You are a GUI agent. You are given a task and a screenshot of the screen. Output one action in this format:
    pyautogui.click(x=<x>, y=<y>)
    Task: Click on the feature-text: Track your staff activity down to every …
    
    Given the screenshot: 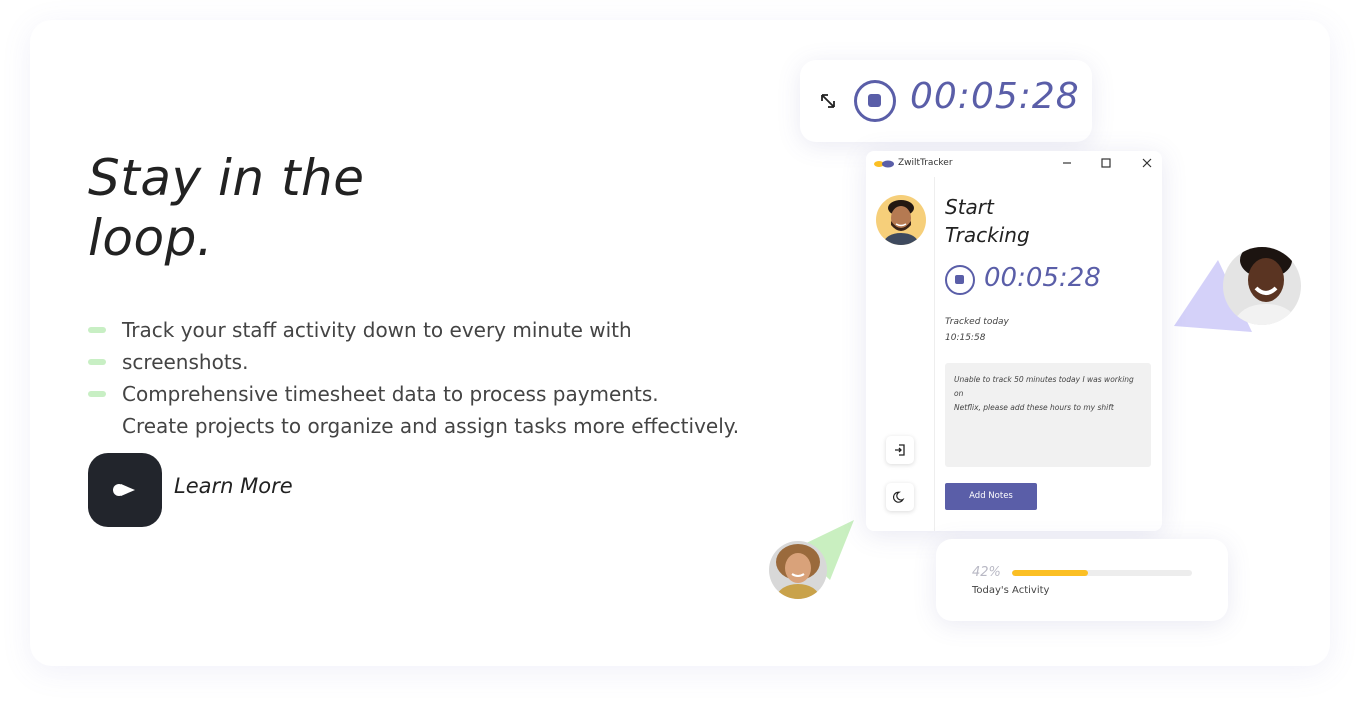 What is the action you would take?
    pyautogui.click(x=377, y=330)
    